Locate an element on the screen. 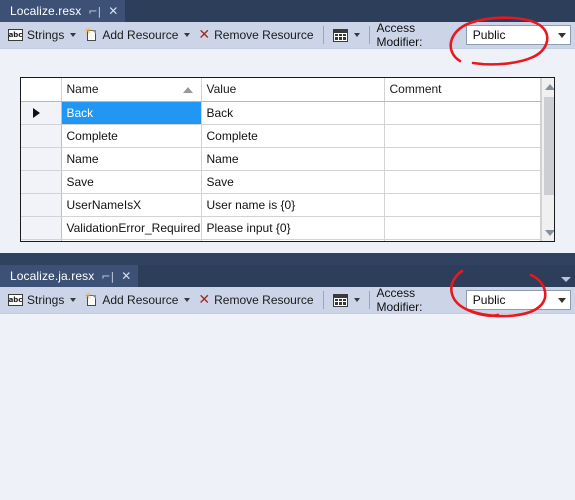  scroll-up-button is located at coordinates (547, 86).